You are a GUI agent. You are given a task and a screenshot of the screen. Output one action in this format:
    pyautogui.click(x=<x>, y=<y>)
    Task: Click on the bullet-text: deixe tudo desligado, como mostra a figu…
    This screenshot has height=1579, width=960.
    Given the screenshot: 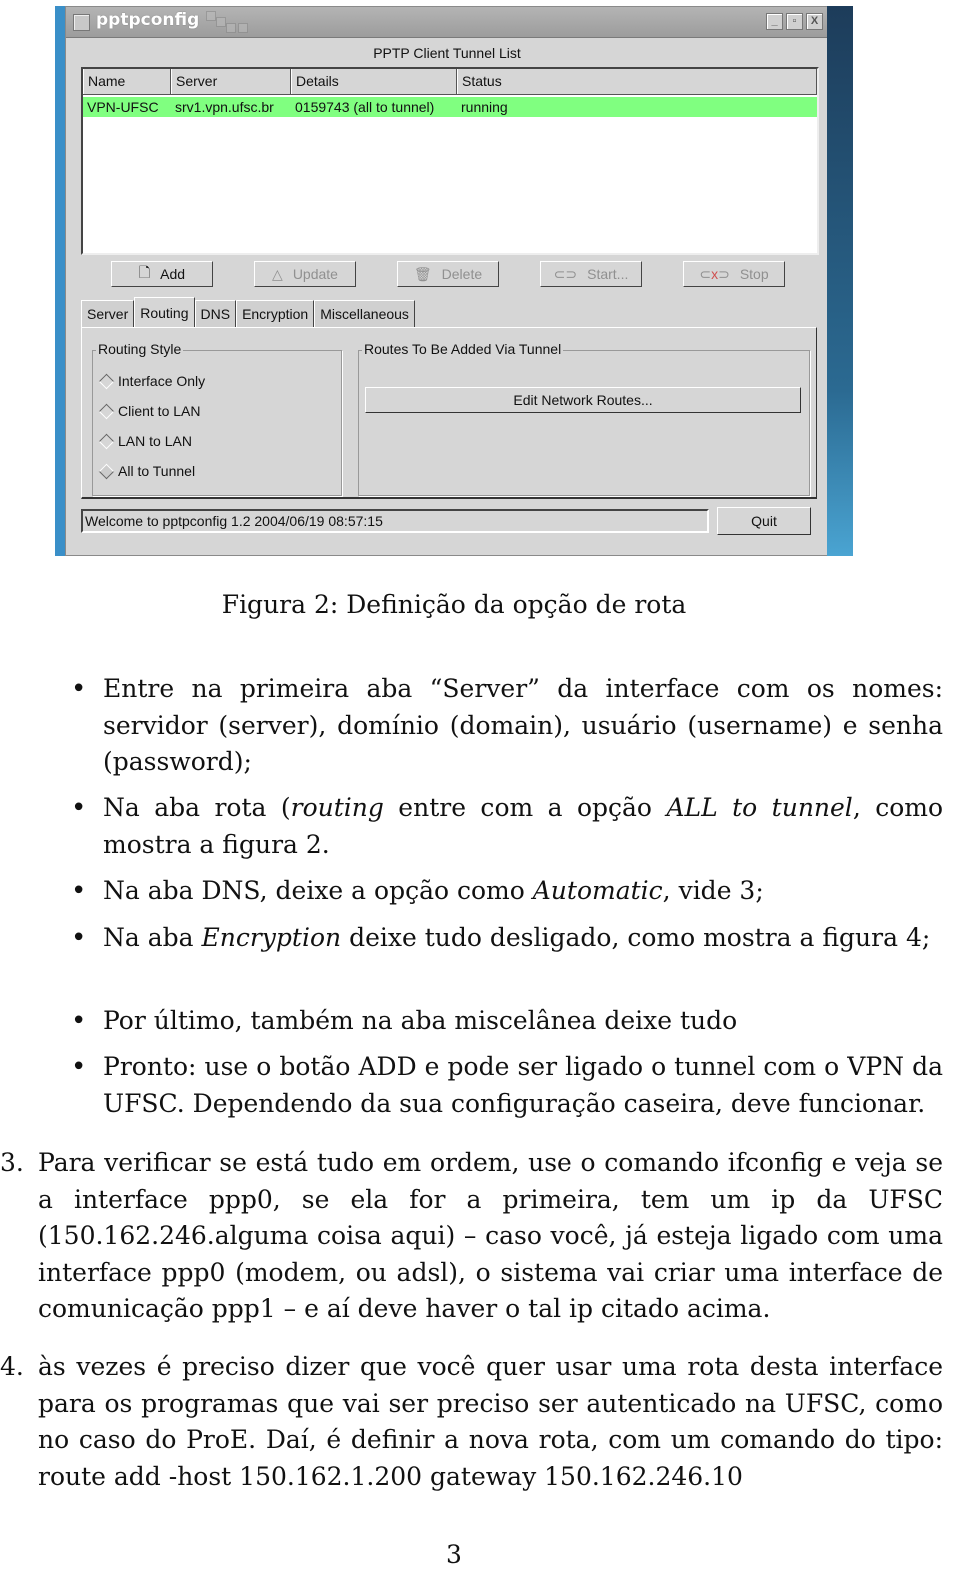 What is the action you would take?
    pyautogui.click(x=636, y=937)
    